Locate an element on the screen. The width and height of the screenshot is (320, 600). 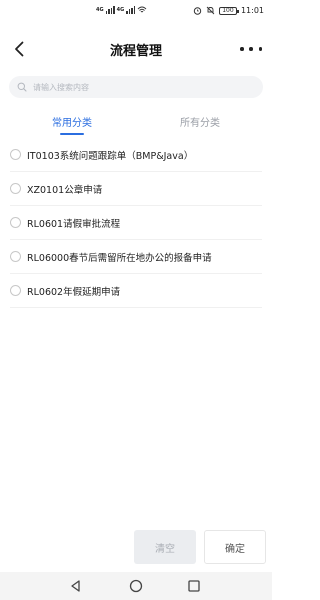
square-recent-icon is located at coordinates (194, 586).